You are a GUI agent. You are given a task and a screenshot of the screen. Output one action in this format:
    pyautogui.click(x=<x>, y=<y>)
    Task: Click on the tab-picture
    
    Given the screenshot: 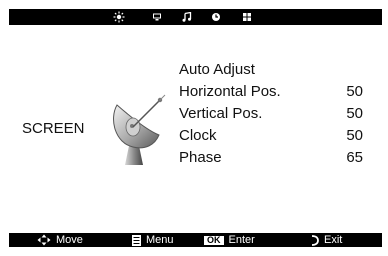 What is the action you would take?
    pyautogui.click(x=119, y=17)
    